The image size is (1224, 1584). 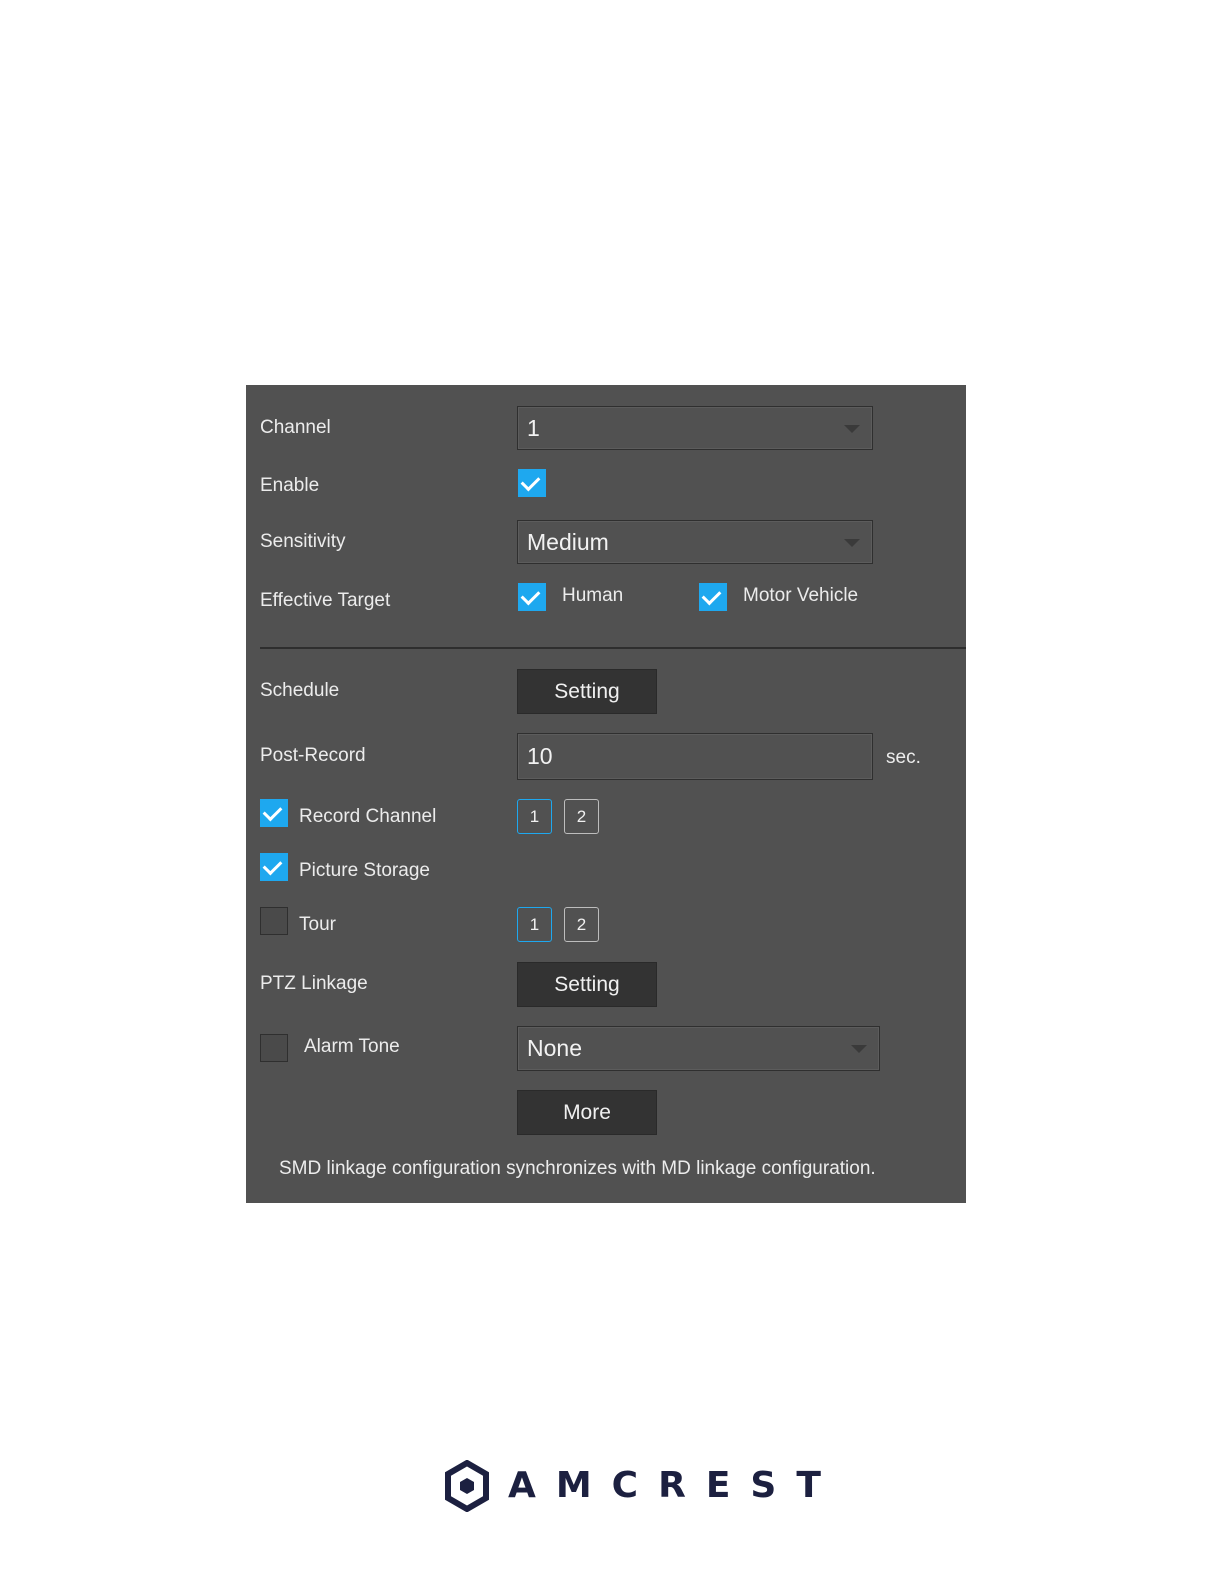 What do you see at coordinates (587, 984) in the screenshot?
I see `ptz-linkage-setting-button: Setting` at bounding box center [587, 984].